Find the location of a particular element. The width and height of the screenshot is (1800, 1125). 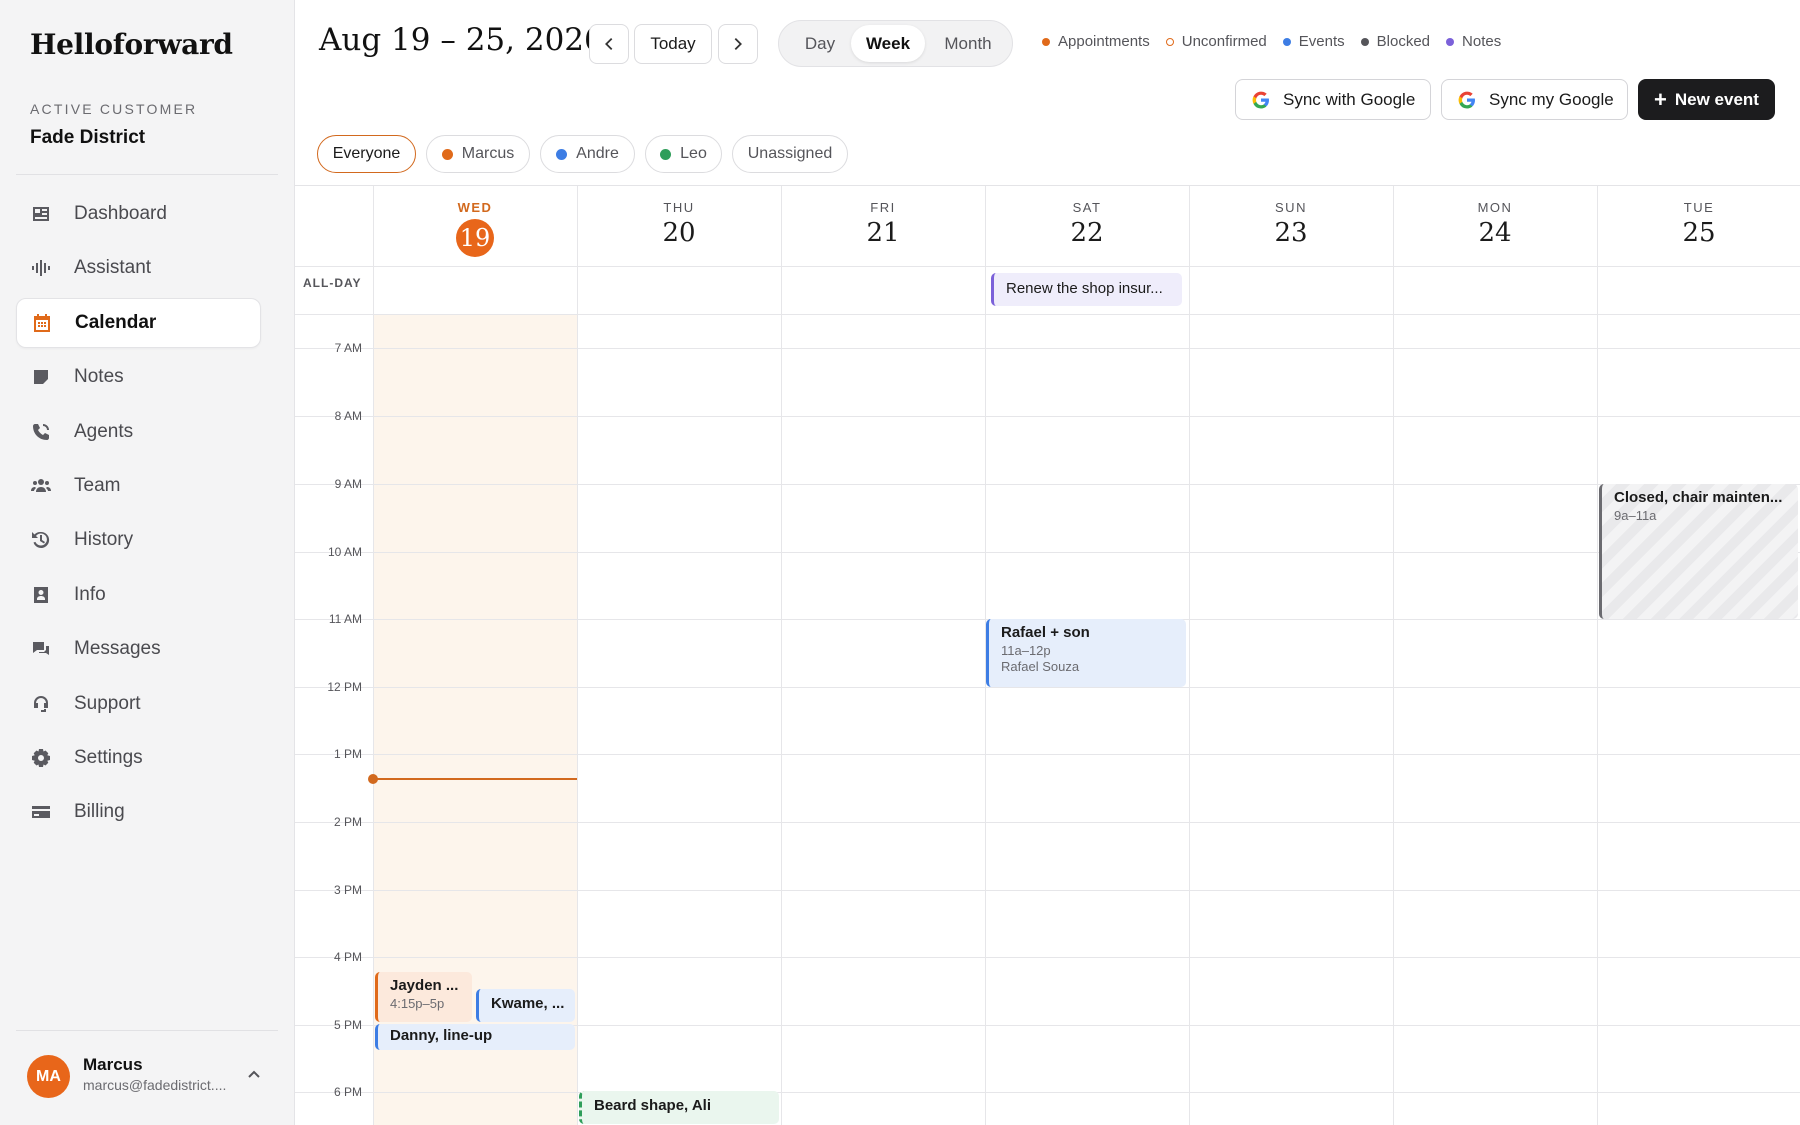

sidebar-item-label: Agents is located at coordinates (104, 431).